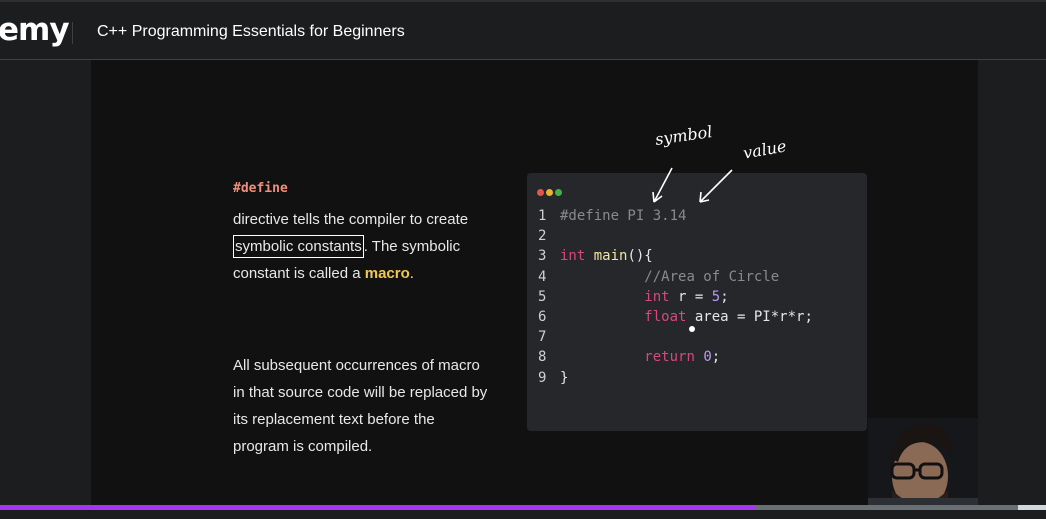 The height and width of the screenshot is (519, 1046). Describe the element at coordinates (542, 256) in the screenshot. I see `line-number: 3` at that location.